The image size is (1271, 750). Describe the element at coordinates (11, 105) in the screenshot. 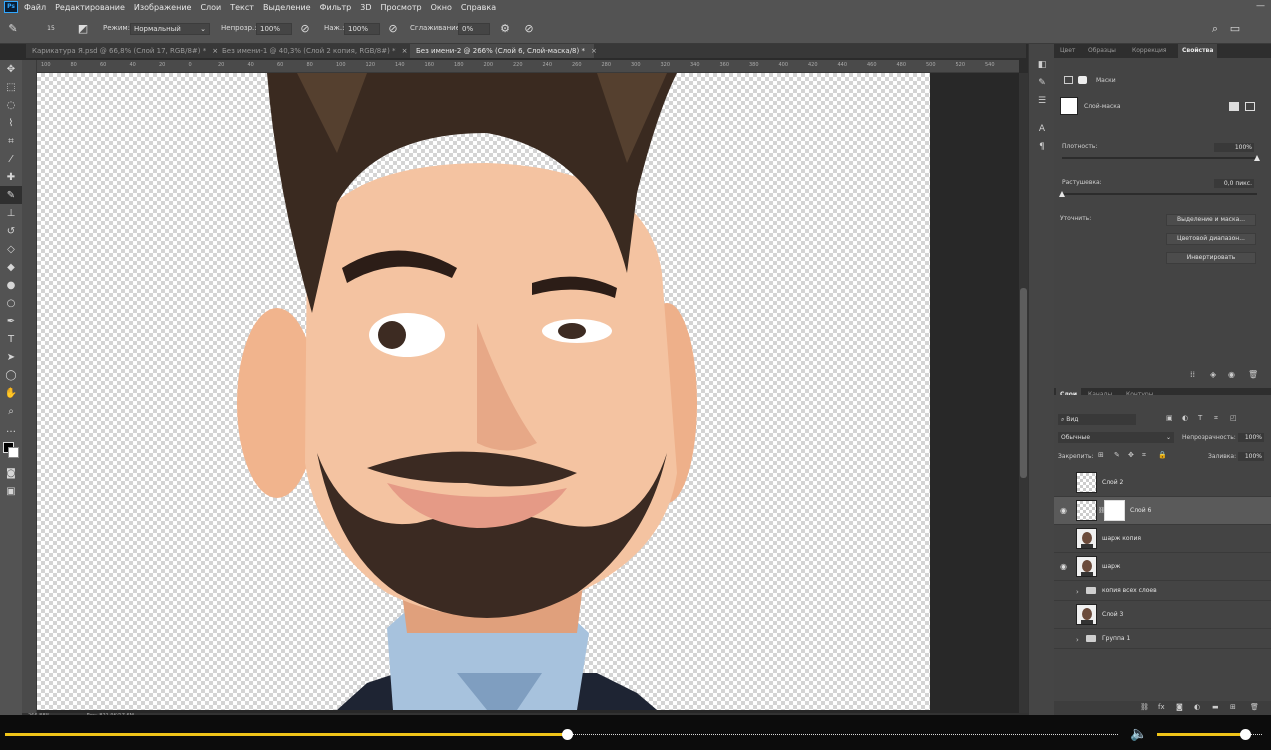

I see `lasso-tool-icon: ◌` at that location.